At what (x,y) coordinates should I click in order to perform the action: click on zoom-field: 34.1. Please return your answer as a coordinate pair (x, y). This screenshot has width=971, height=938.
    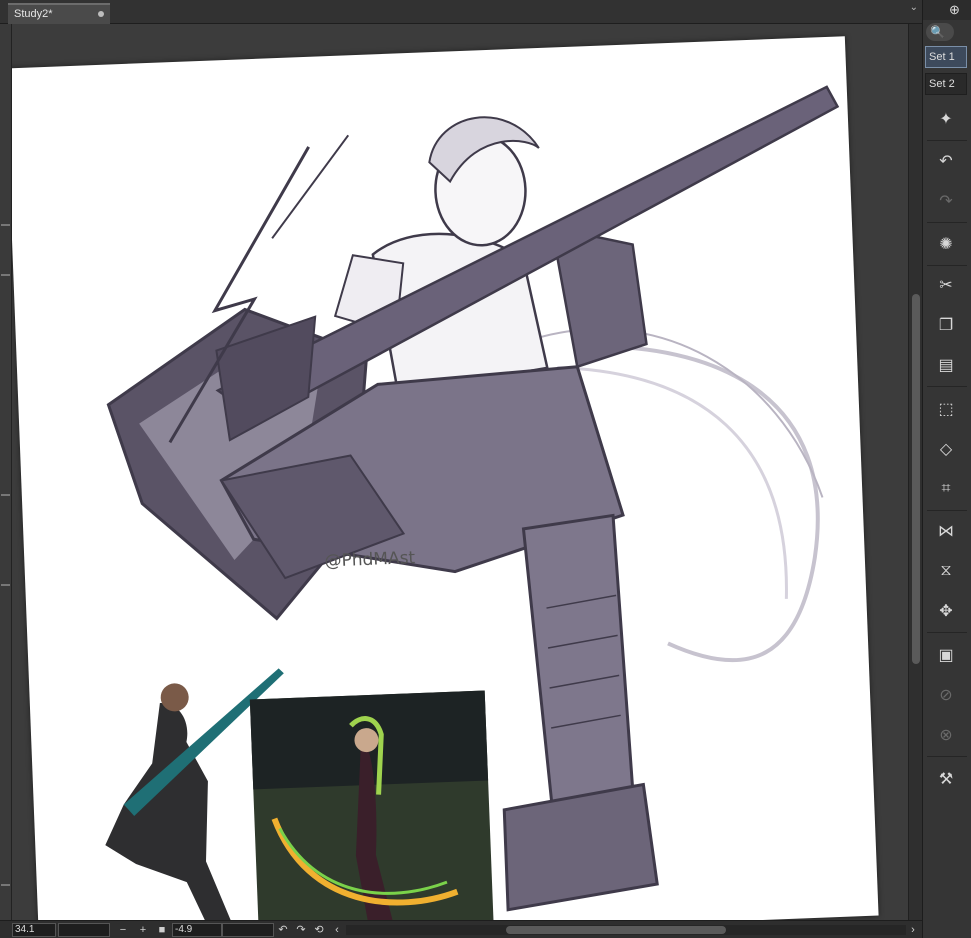
    Looking at the image, I should click on (34, 930).